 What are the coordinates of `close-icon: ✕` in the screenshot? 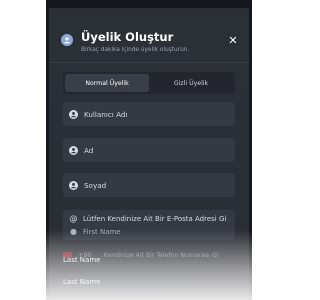 It's located at (233, 41).